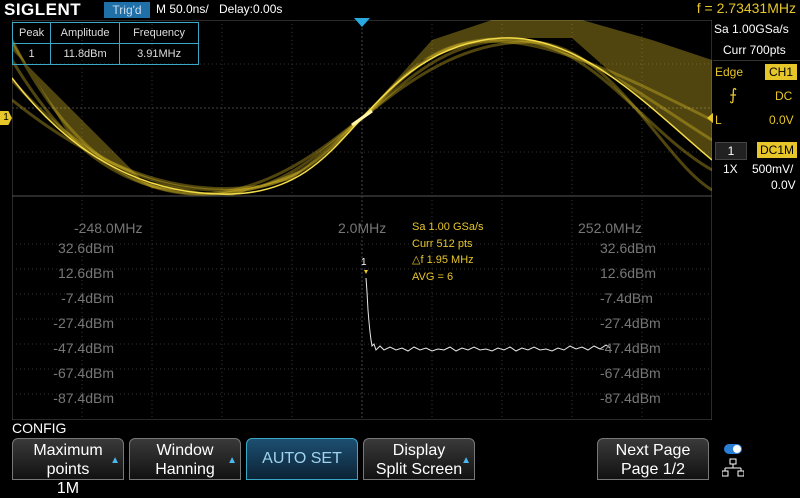 Image resolution: width=800 pixels, height=498 pixels. I want to click on trigger-position-marker, so click(362, 22).